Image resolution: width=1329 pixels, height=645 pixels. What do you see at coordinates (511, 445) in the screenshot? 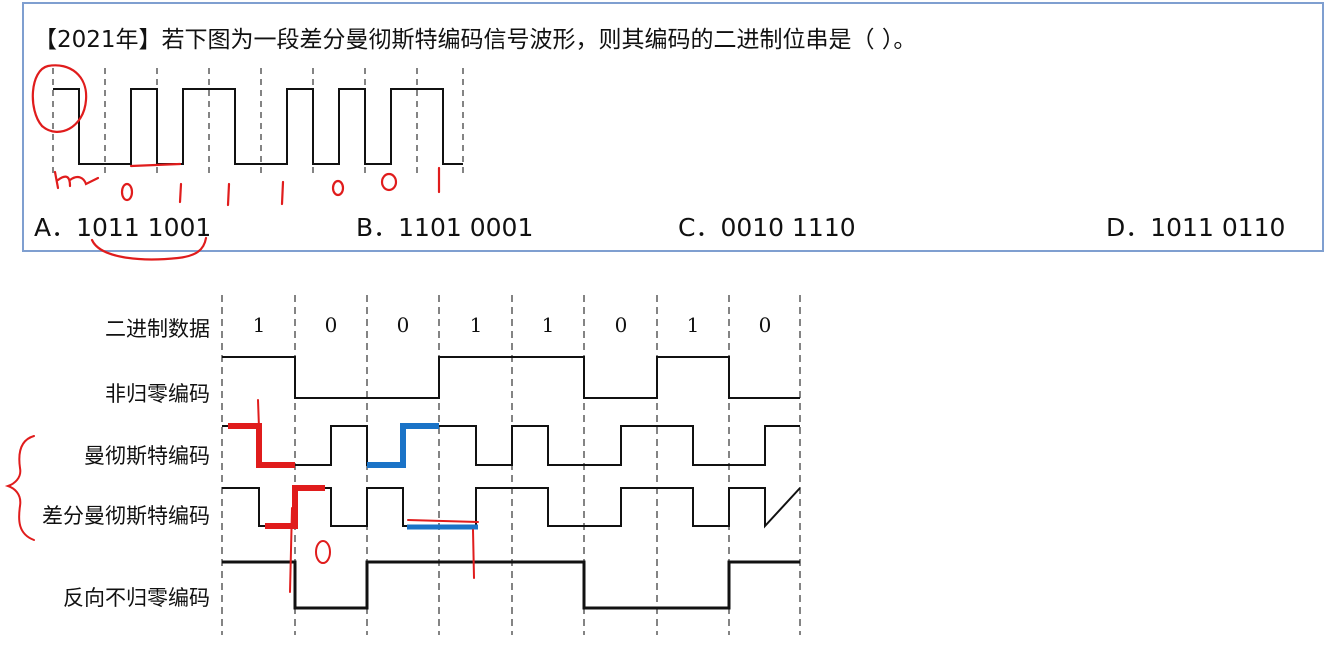
I see `manchester-waveform` at bounding box center [511, 445].